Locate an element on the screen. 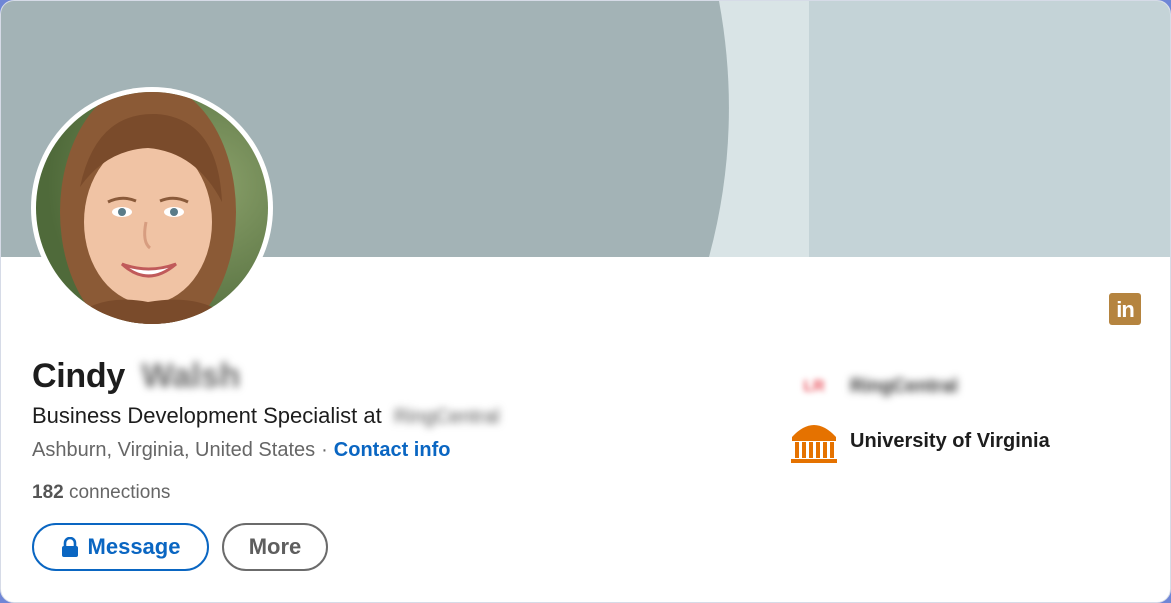 This screenshot has height=603, width=1171. headline-company-redacted: RingCentral is located at coordinates (446, 417).